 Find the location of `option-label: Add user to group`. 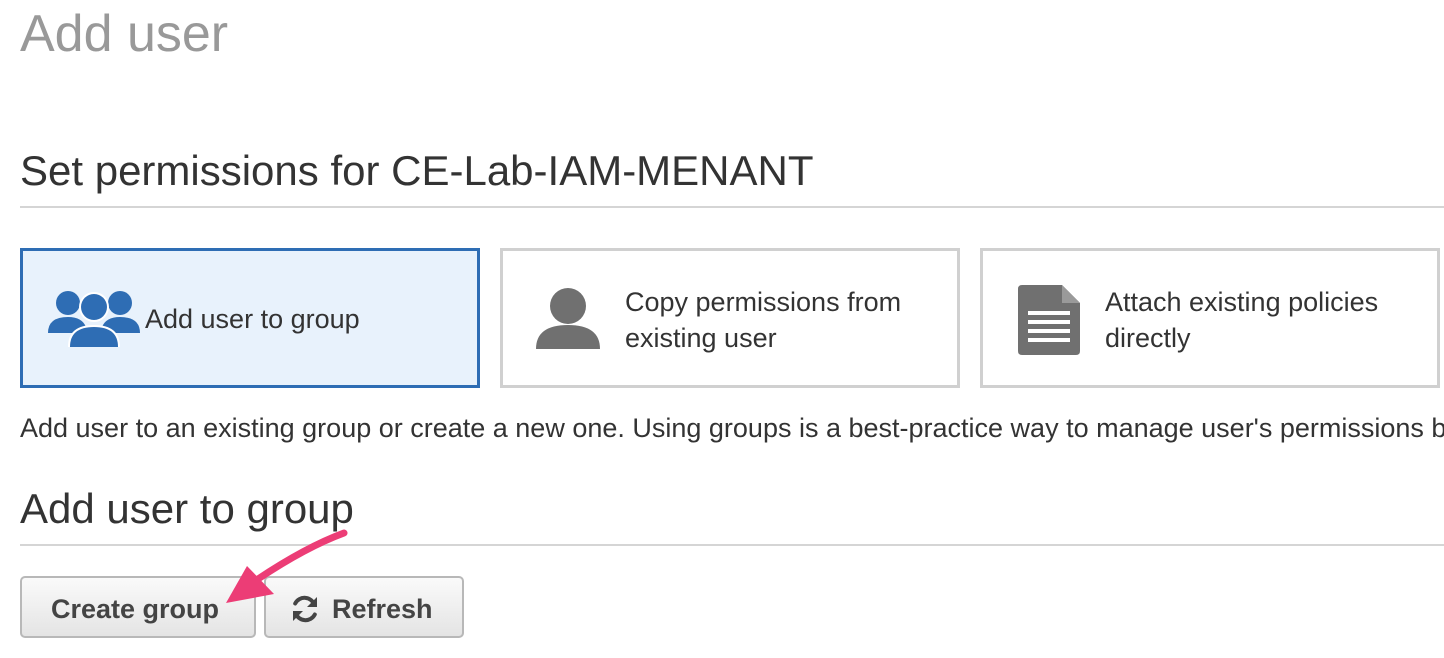

option-label: Add user to group is located at coordinates (252, 319).